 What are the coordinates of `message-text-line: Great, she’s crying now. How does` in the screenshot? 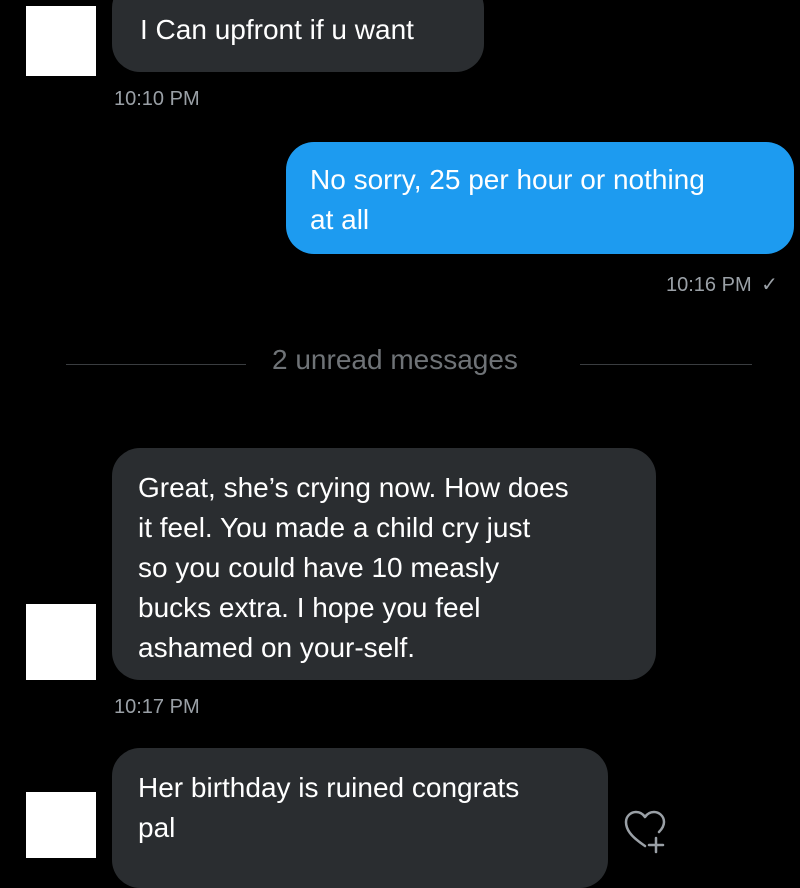 It's located at (353, 487).